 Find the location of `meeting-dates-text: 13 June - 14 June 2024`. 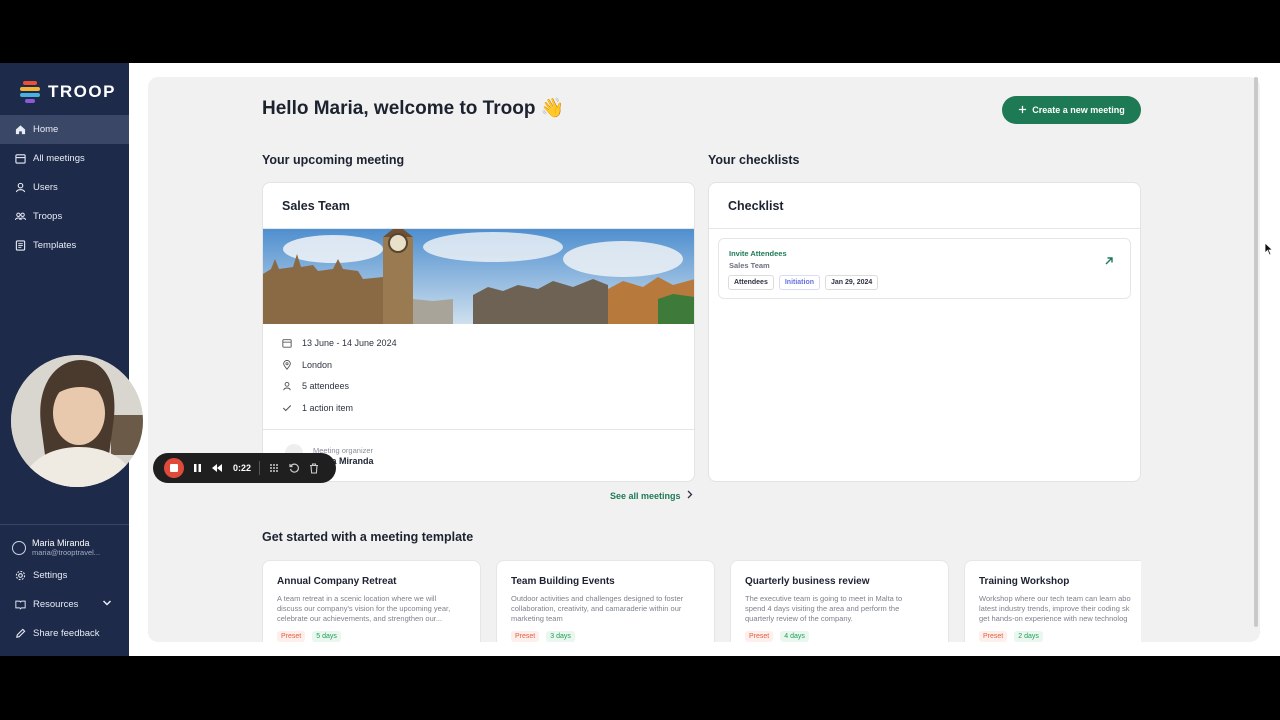

meeting-dates-text: 13 June - 14 June 2024 is located at coordinates (349, 343).